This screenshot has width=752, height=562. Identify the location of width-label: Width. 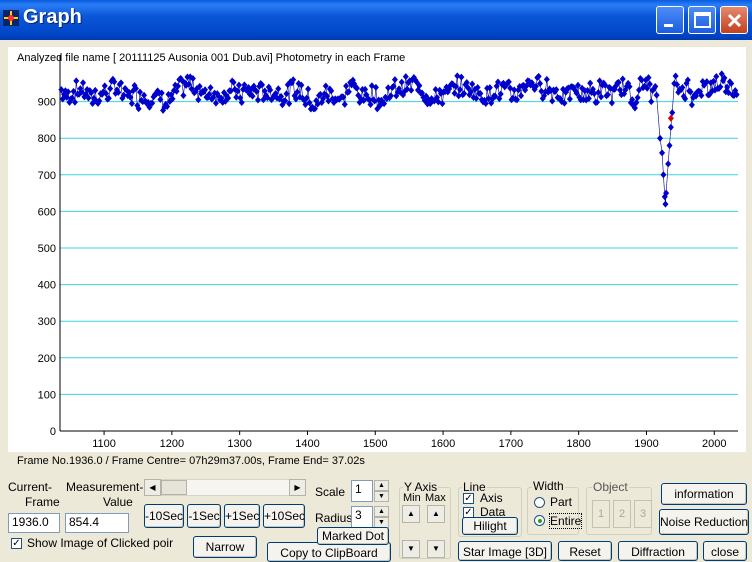
(548, 486).